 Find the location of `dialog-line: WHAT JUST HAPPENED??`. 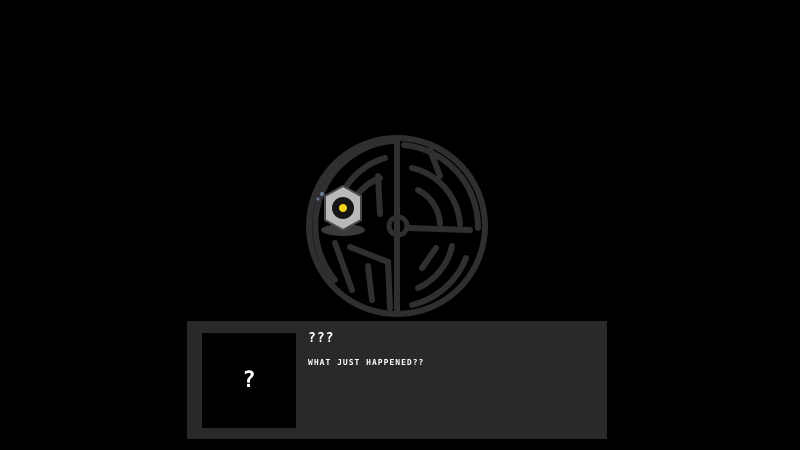

dialog-line: WHAT JUST HAPPENED?? is located at coordinates (366, 362).